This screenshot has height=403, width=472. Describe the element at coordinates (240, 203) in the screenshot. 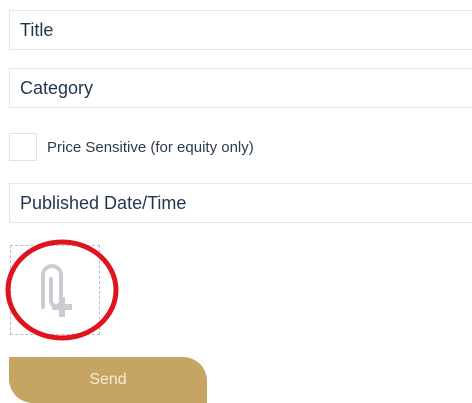

I see `published-datetime-input` at that location.